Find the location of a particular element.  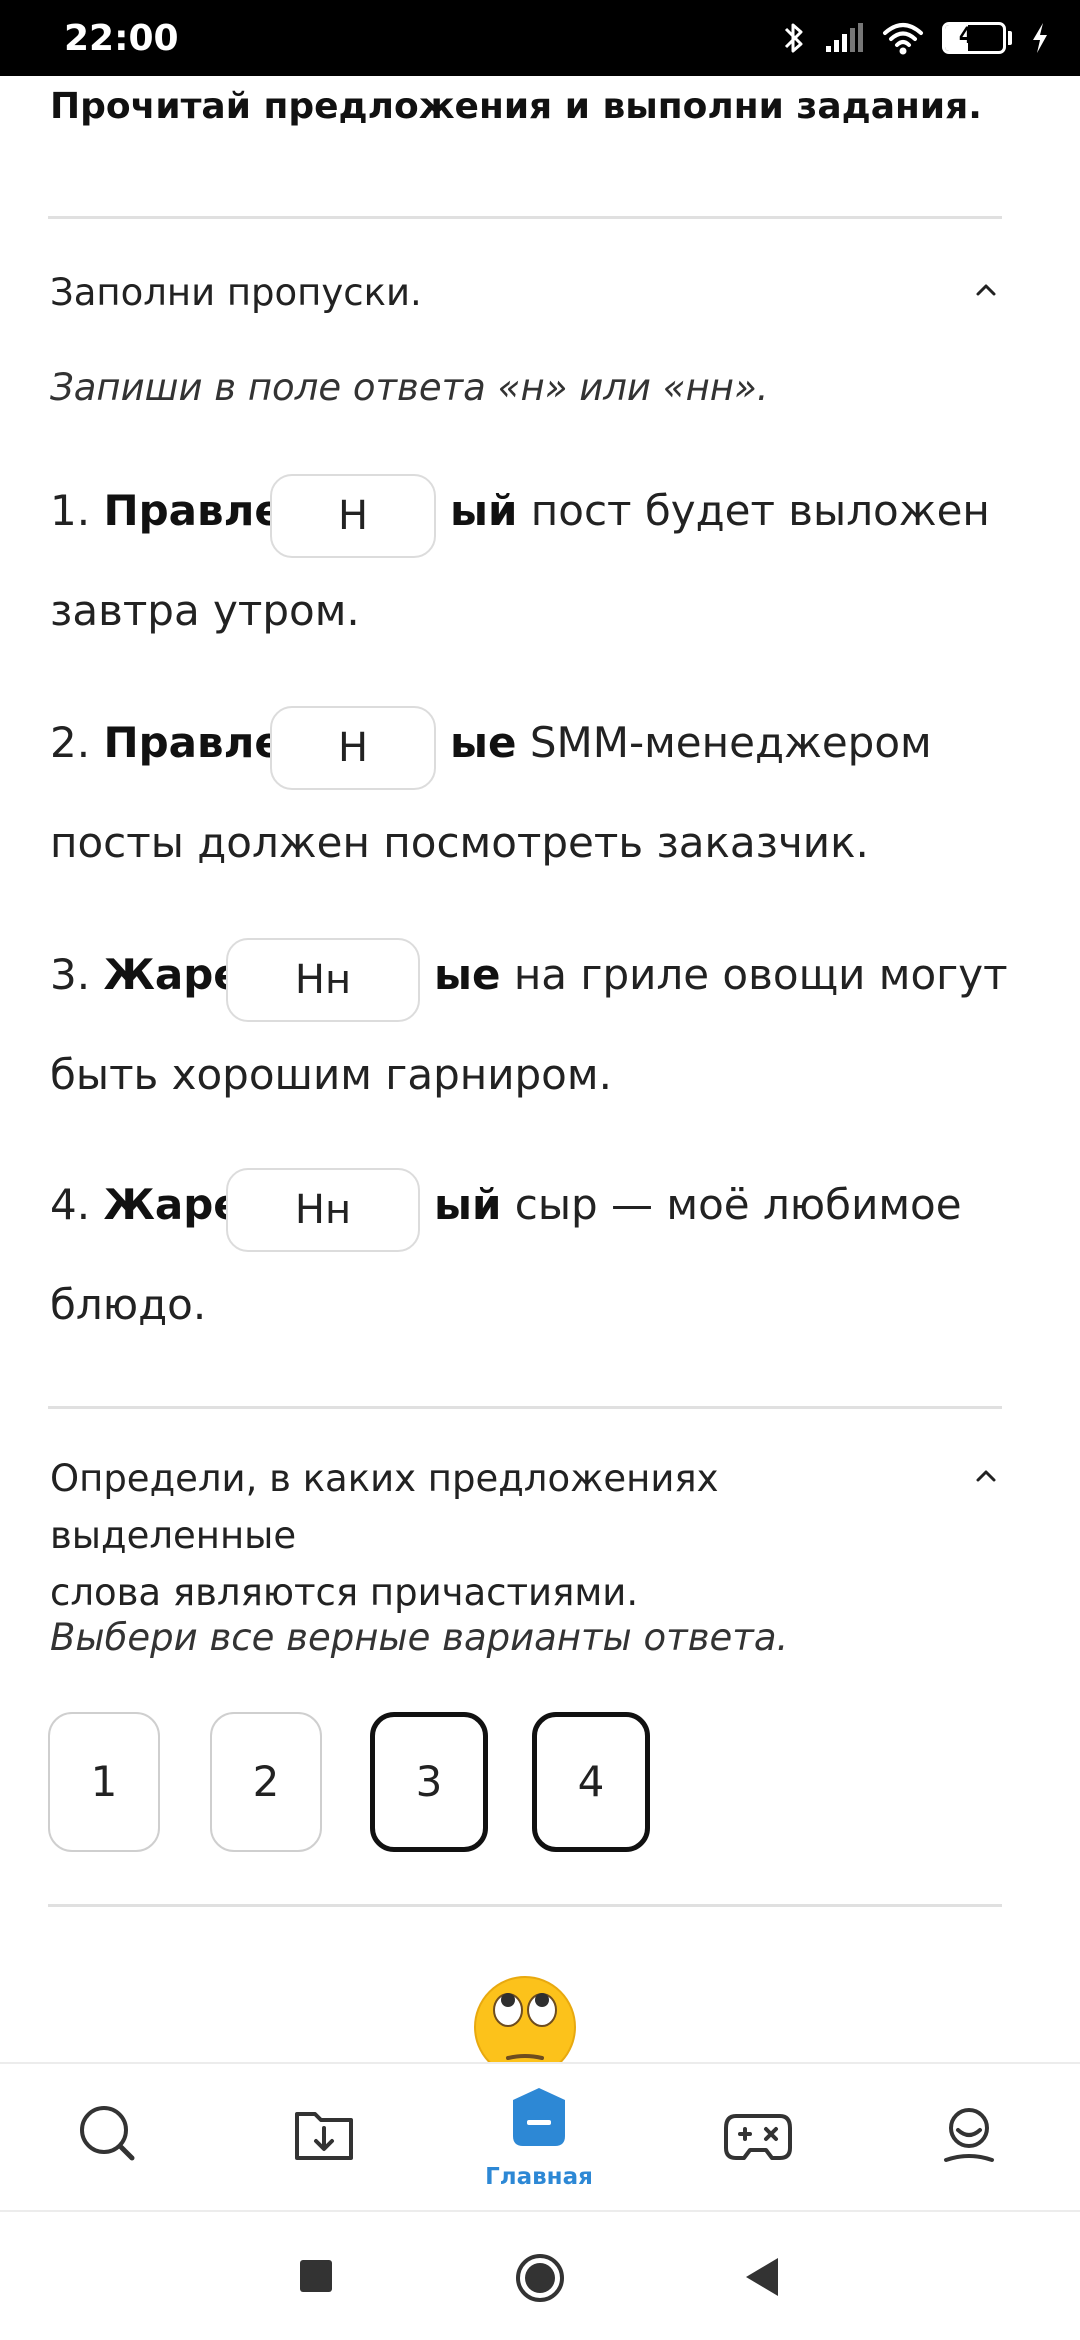

battery-icon: 40 is located at coordinates (974, 38).